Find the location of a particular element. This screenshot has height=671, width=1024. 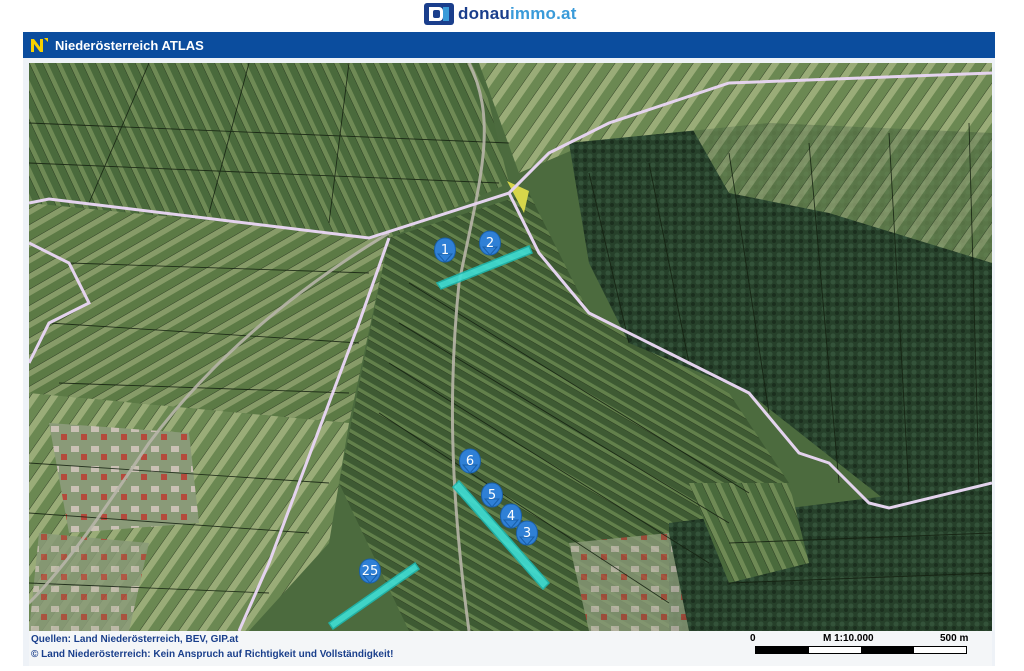

scale-bar is located at coordinates (861, 650).